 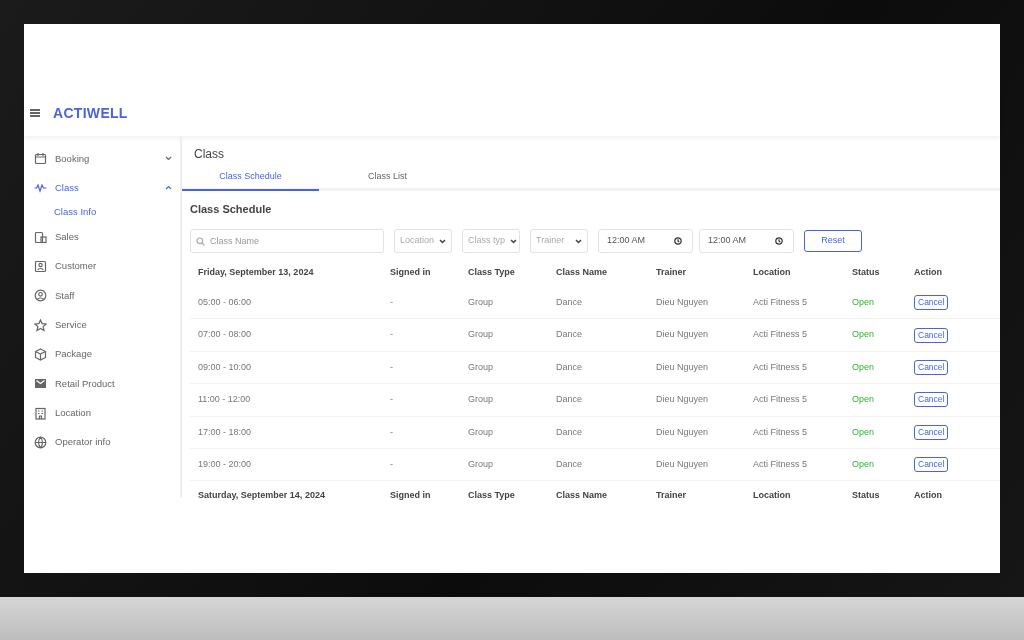 I want to click on star-icon, so click(x=40, y=325).